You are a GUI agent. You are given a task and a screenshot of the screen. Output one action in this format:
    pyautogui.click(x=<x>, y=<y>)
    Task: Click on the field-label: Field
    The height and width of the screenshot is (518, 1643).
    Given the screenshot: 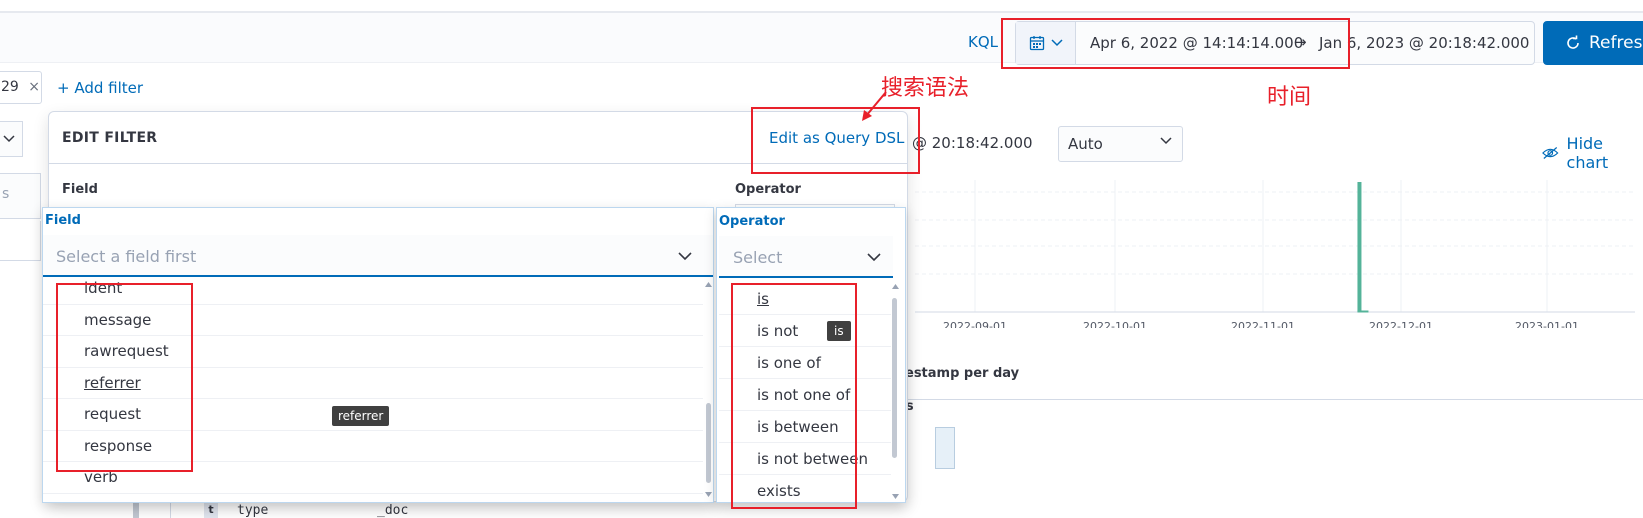 What is the action you would take?
    pyautogui.click(x=80, y=189)
    